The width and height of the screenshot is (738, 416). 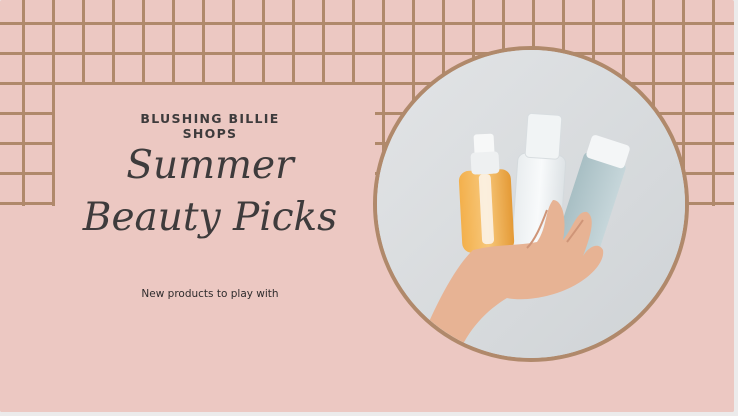 I want to click on banner-title: Summer Beauty Picks, so click(x=210, y=192).